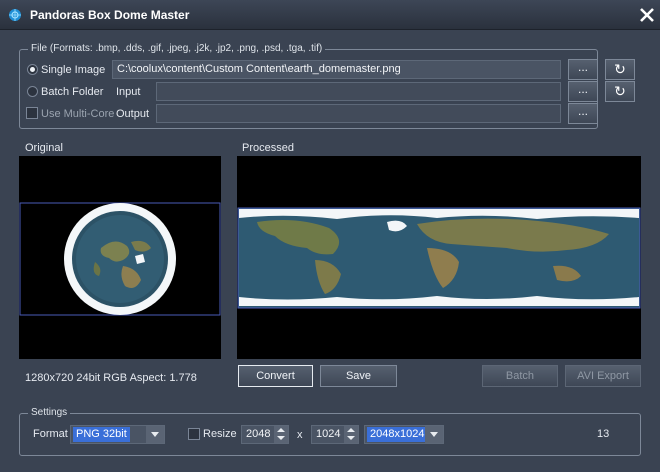 Image resolution: width=660 pixels, height=472 pixels. What do you see at coordinates (603, 434) in the screenshot?
I see `count-value: 13` at bounding box center [603, 434].